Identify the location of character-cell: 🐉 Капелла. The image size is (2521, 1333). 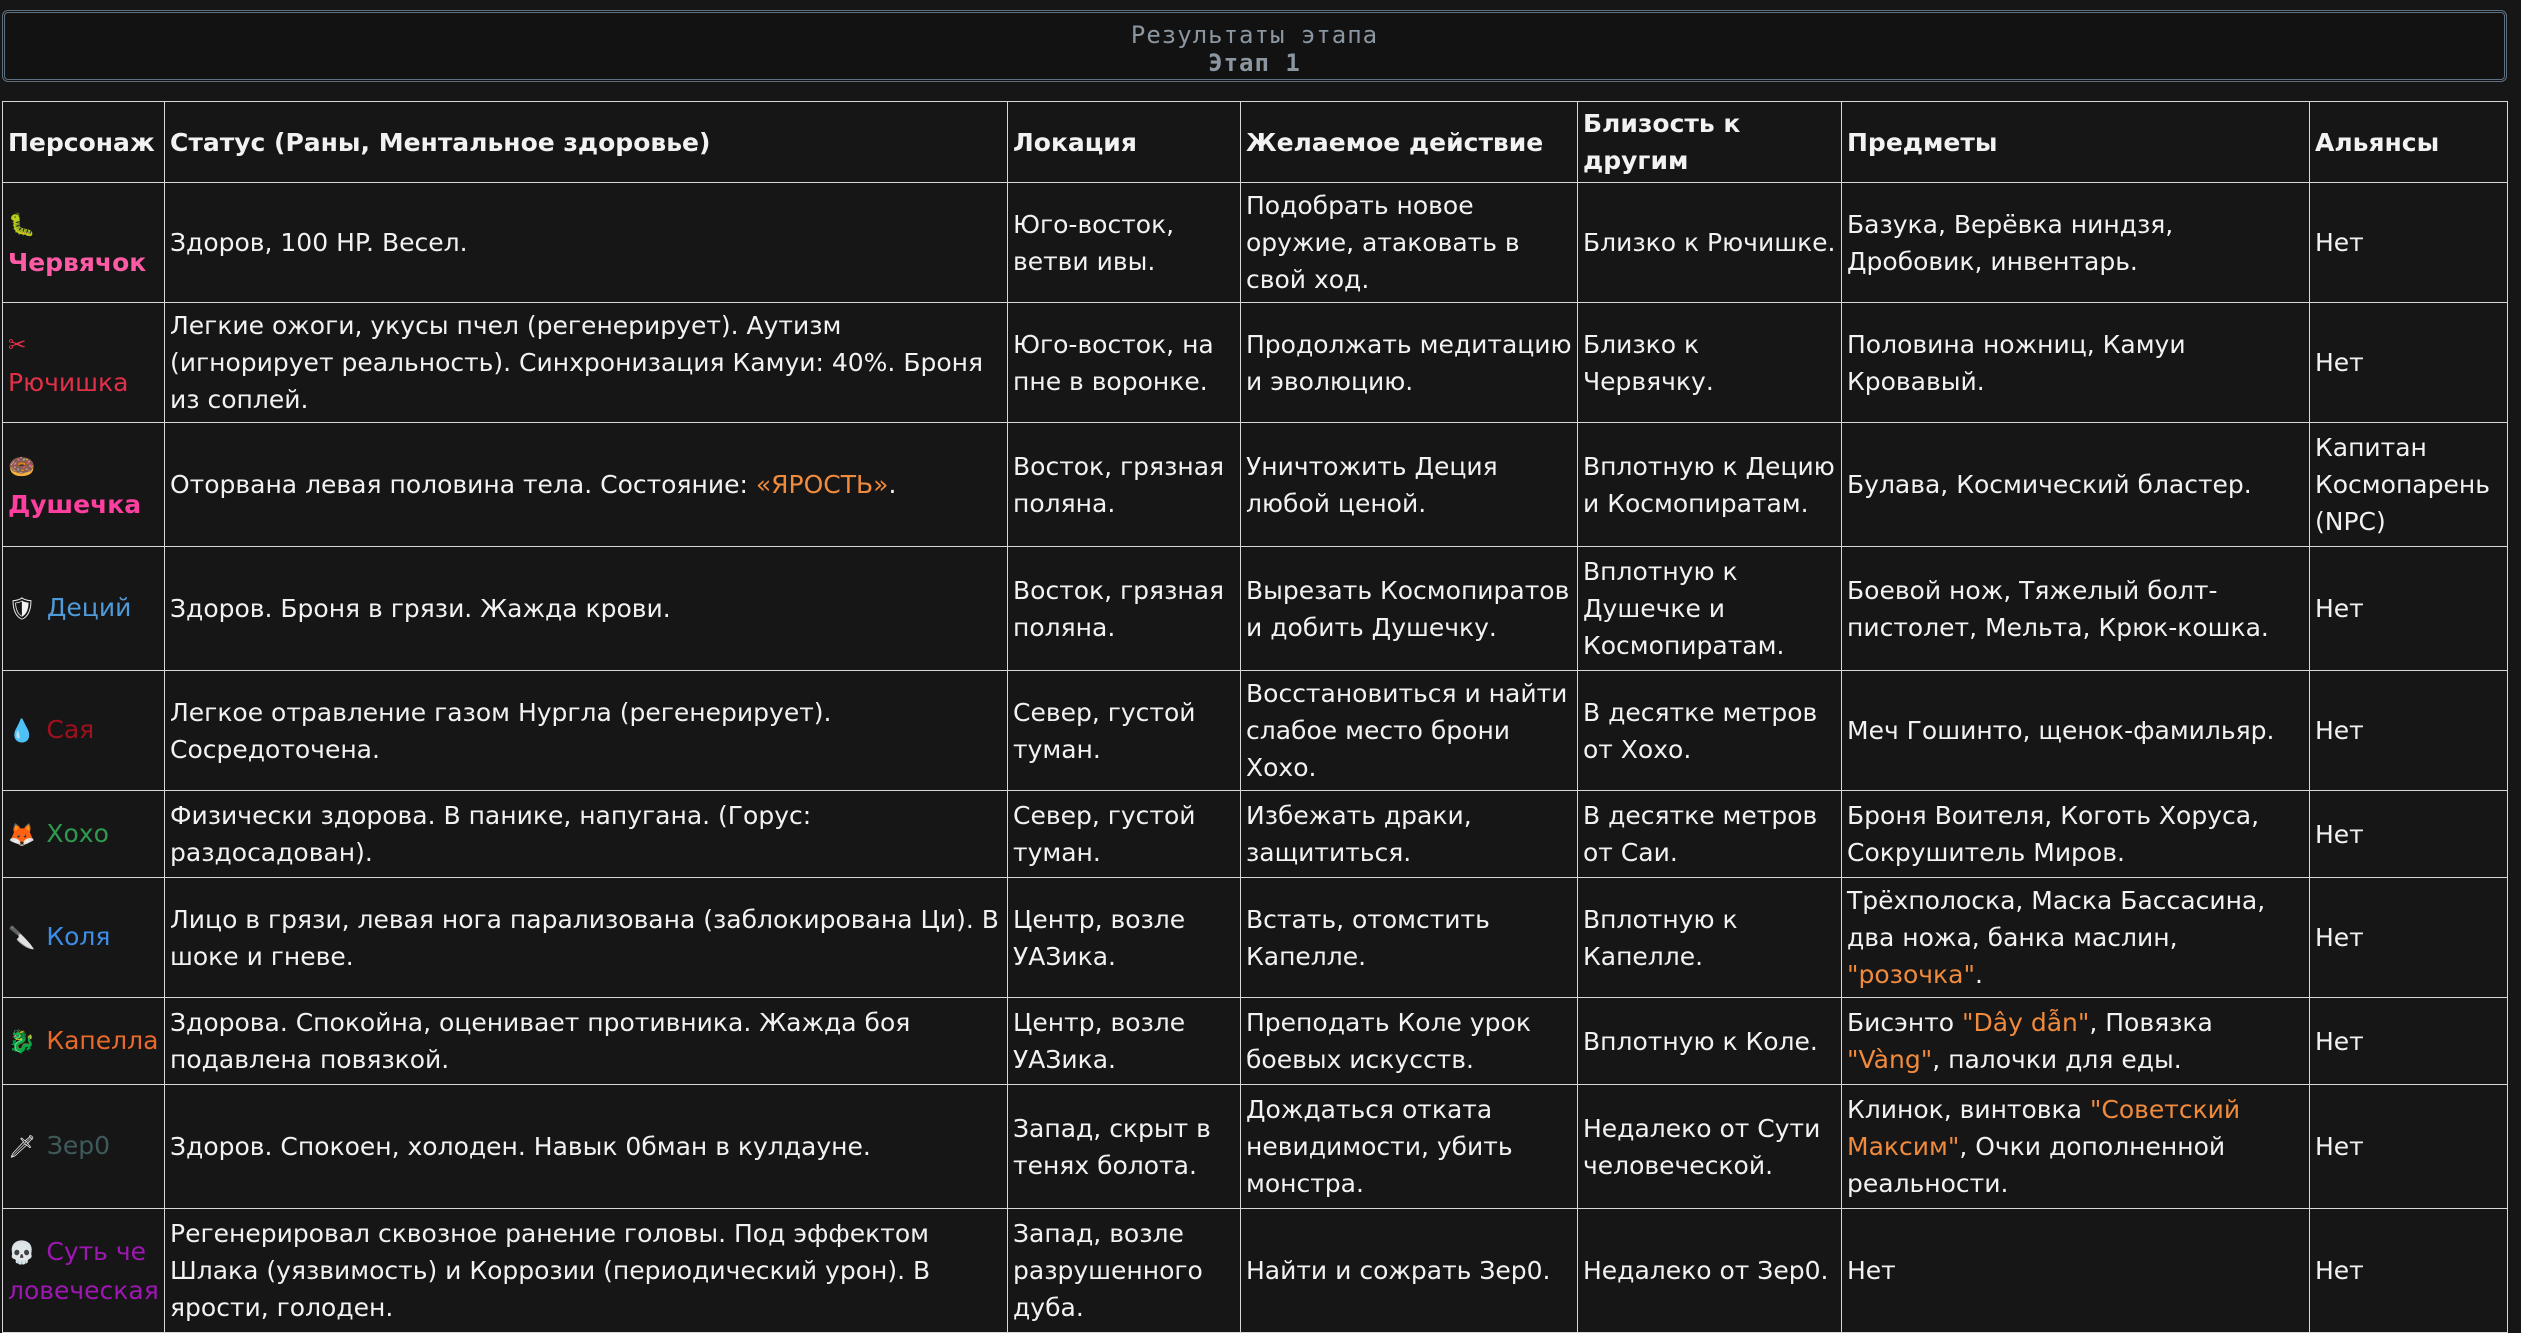
(83, 1041).